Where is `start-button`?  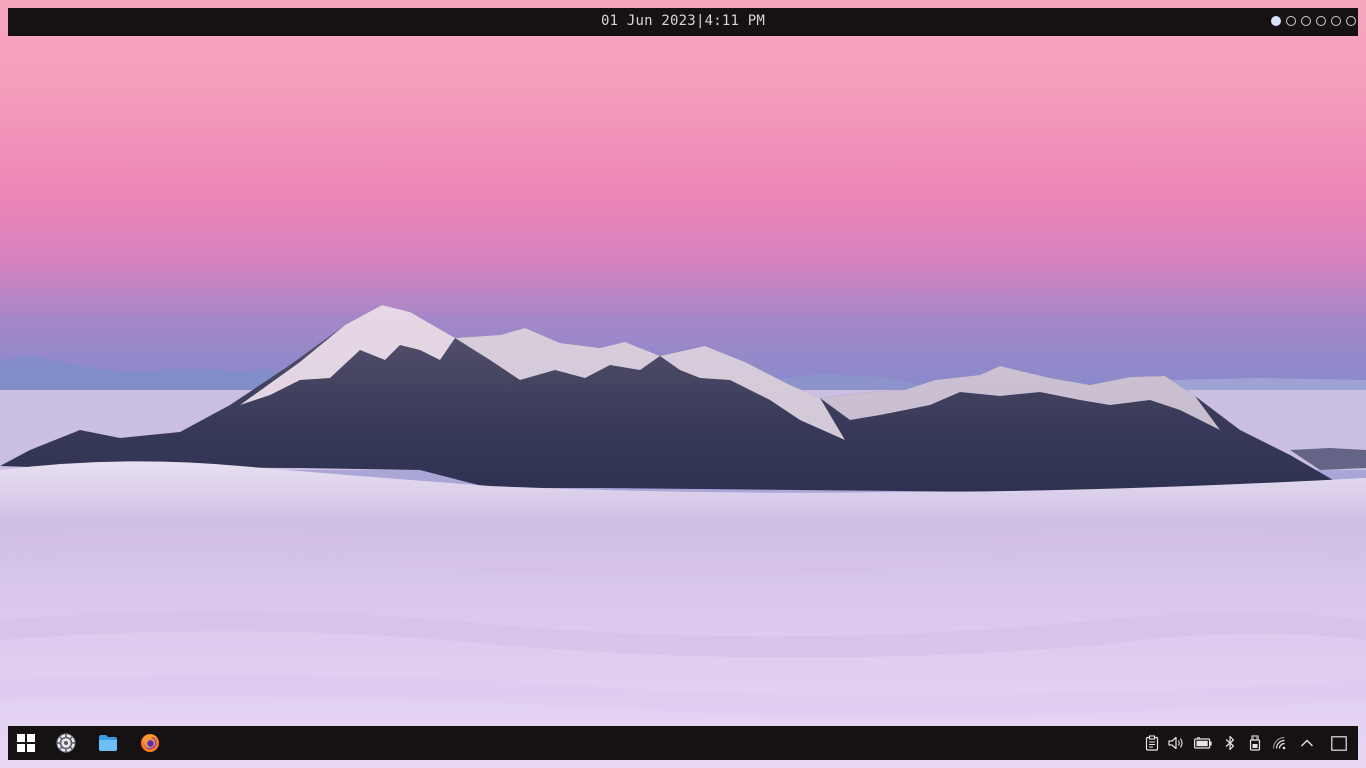 start-button is located at coordinates (26, 743).